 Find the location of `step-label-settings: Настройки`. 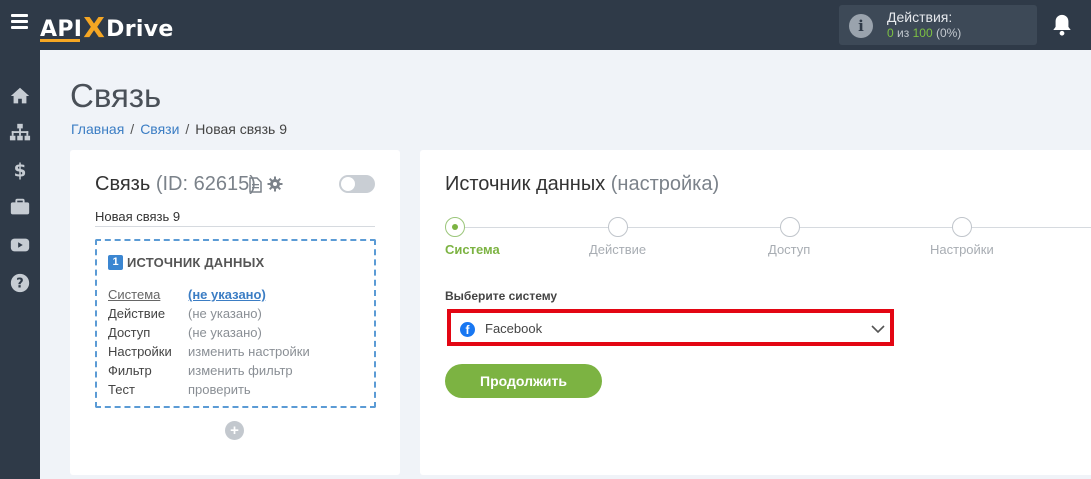

step-label-settings: Настройки is located at coordinates (962, 249).